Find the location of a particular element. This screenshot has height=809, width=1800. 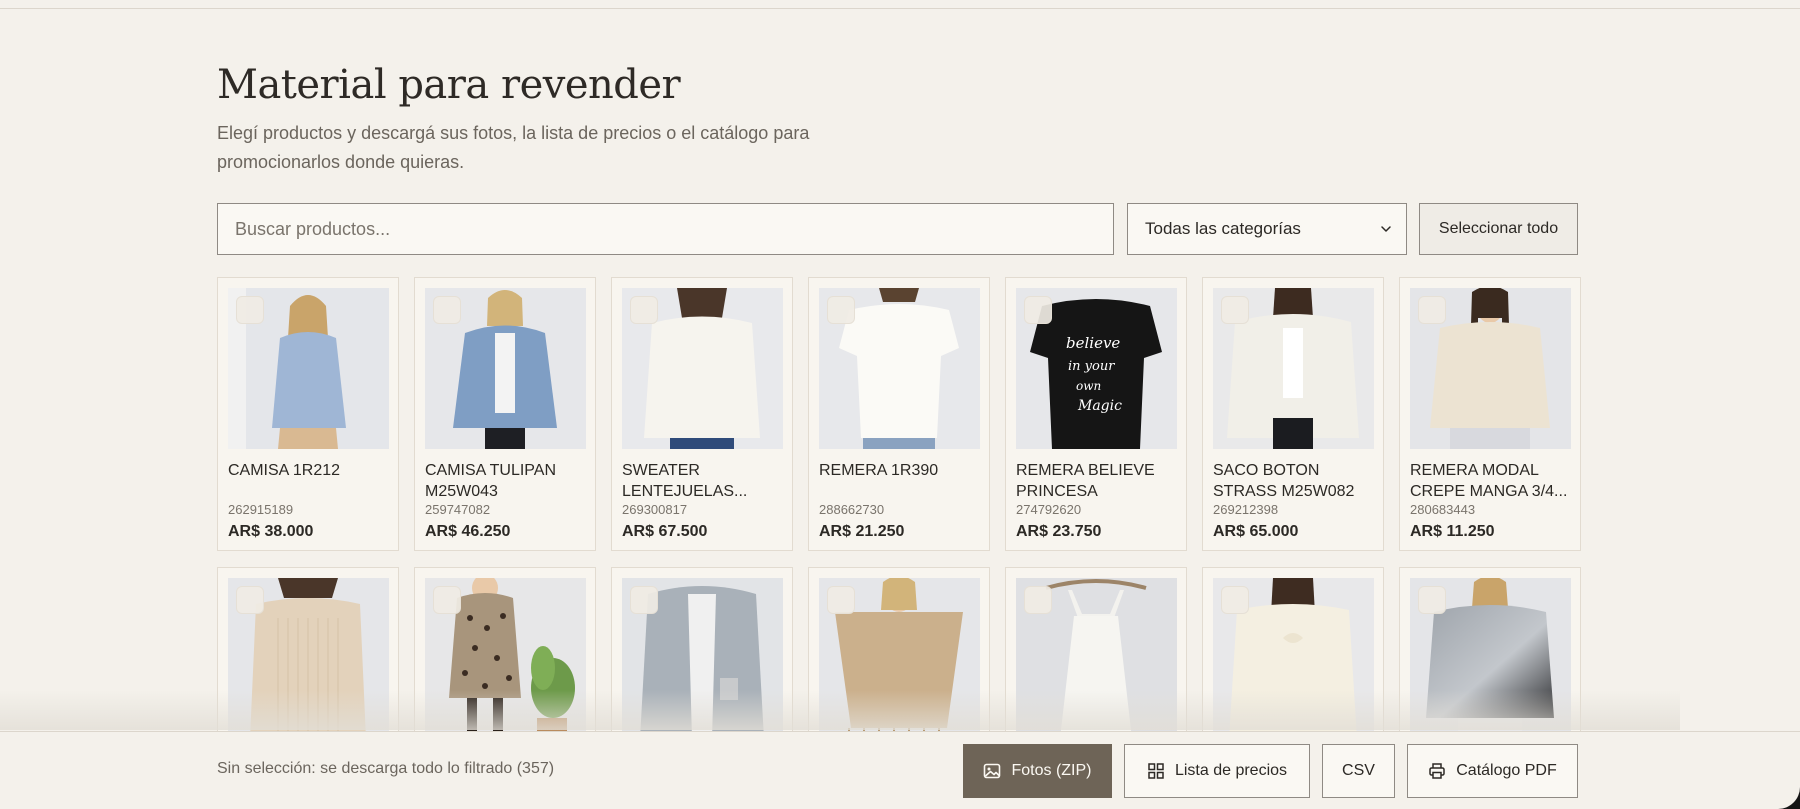

product-sku: 269212398 is located at coordinates (1246, 509).